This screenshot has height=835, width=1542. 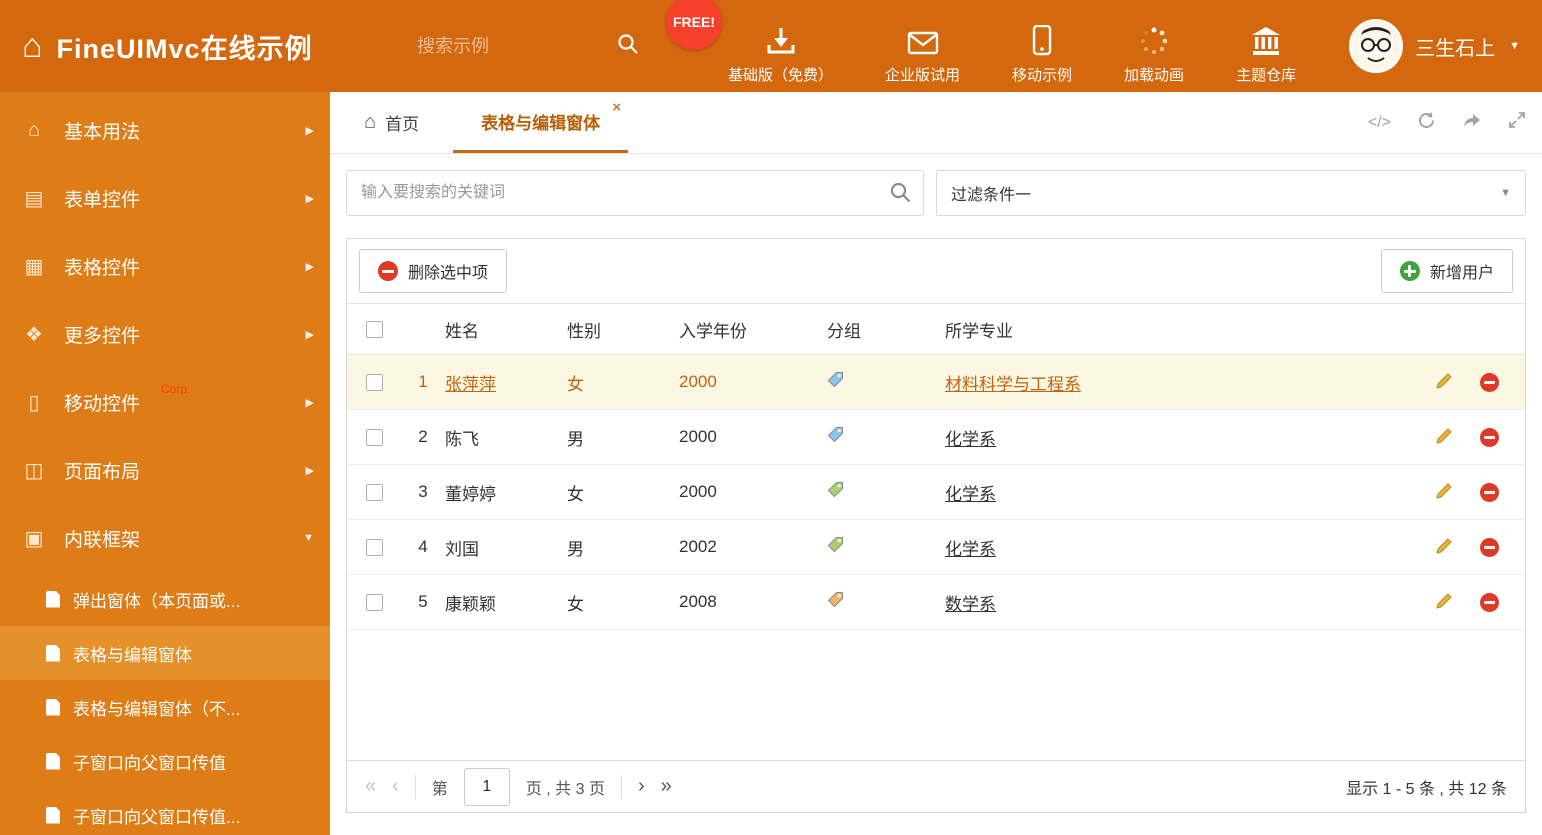 What do you see at coordinates (1517, 122) in the screenshot?
I see `expand-button` at bounding box center [1517, 122].